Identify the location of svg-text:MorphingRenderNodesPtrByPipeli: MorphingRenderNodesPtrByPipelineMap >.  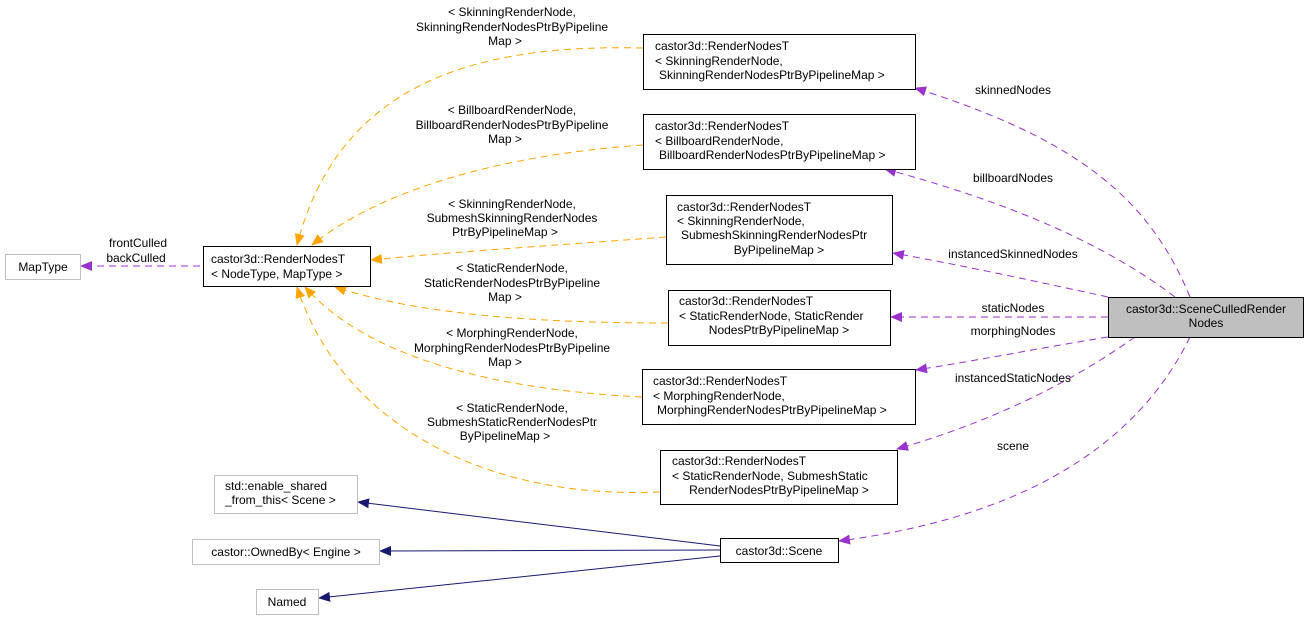
(772, 410).